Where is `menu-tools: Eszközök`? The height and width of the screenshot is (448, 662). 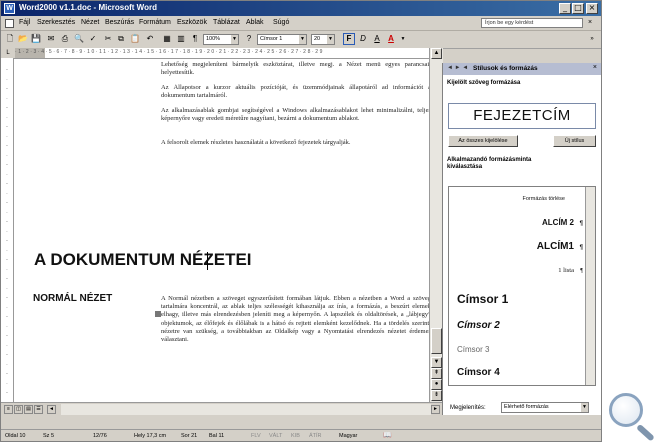
menu-tools: Eszközök is located at coordinates (192, 22).